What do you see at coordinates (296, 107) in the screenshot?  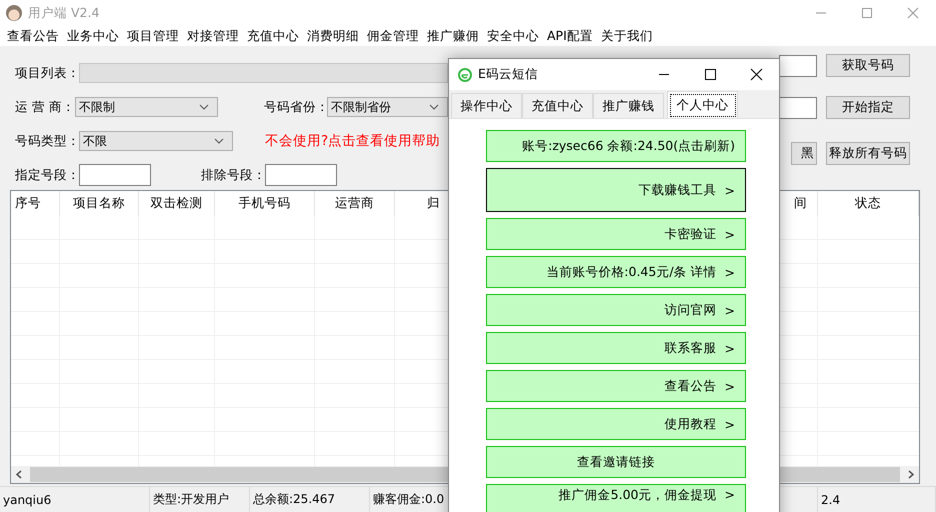 I see `field-label: 号码省份：` at bounding box center [296, 107].